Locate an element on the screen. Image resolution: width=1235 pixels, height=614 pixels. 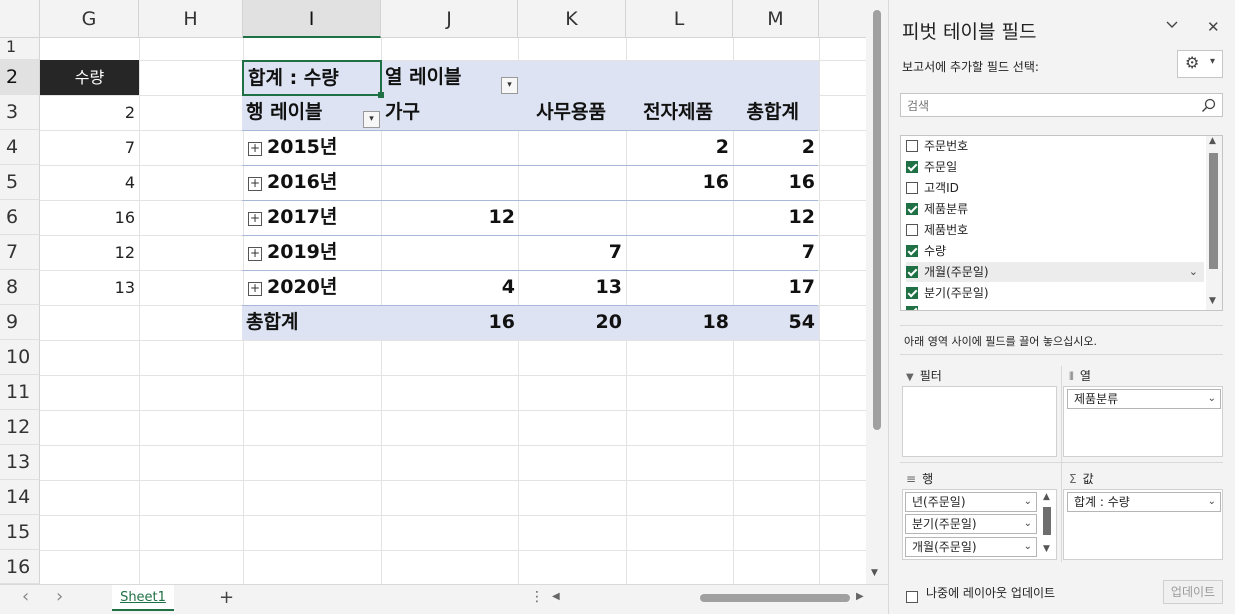
row-header: 9 is located at coordinates (20, 322).